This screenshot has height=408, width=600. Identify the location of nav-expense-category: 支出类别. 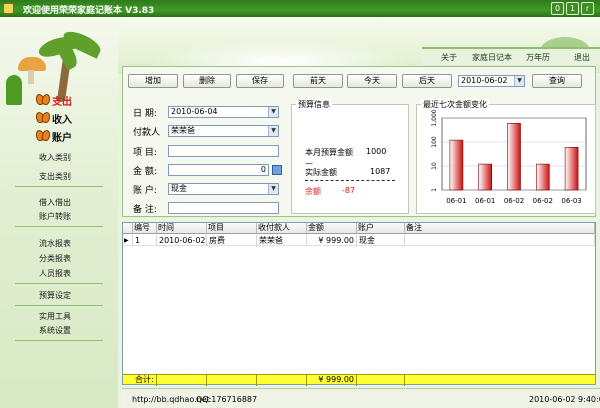
(55, 176).